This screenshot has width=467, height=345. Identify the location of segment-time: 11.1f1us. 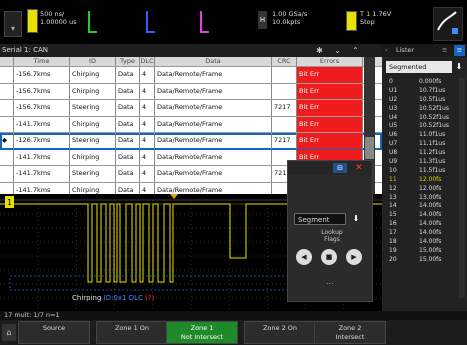
(432, 144).